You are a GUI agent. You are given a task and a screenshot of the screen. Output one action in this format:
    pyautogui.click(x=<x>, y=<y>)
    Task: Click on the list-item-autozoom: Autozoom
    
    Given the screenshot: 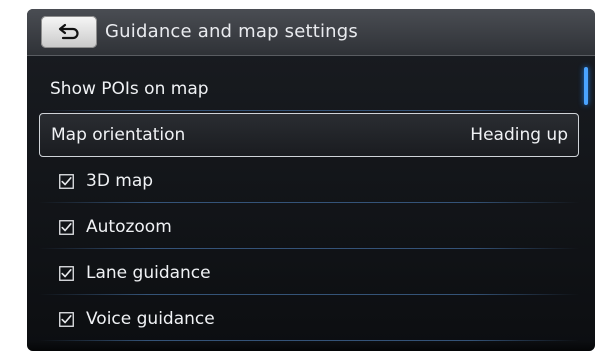 What is the action you would take?
    pyautogui.click(x=309, y=227)
    